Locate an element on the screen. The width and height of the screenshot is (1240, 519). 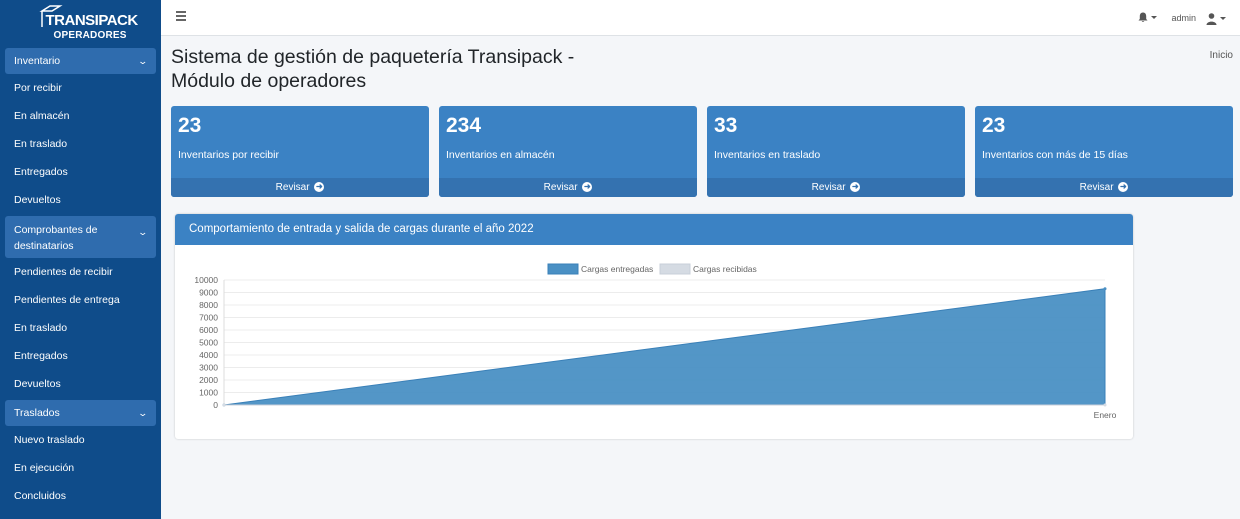
sidebar-item-concluidos: Concluidos is located at coordinates (80, 496).